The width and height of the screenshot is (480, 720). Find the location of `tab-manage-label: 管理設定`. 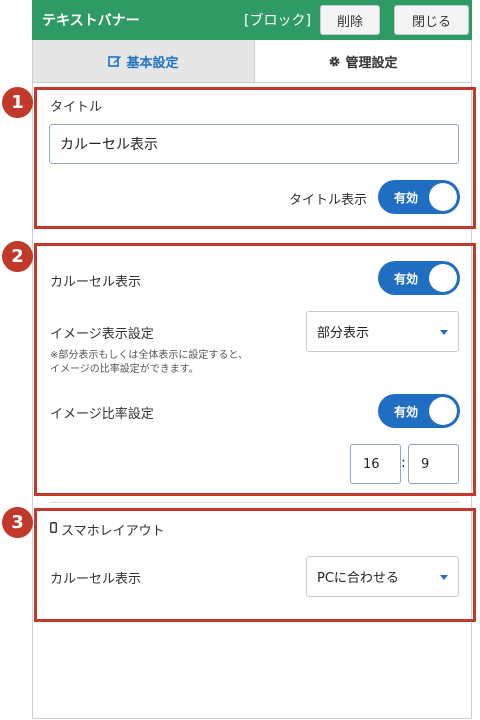

tab-manage-label: 管理設定 is located at coordinates (371, 63).